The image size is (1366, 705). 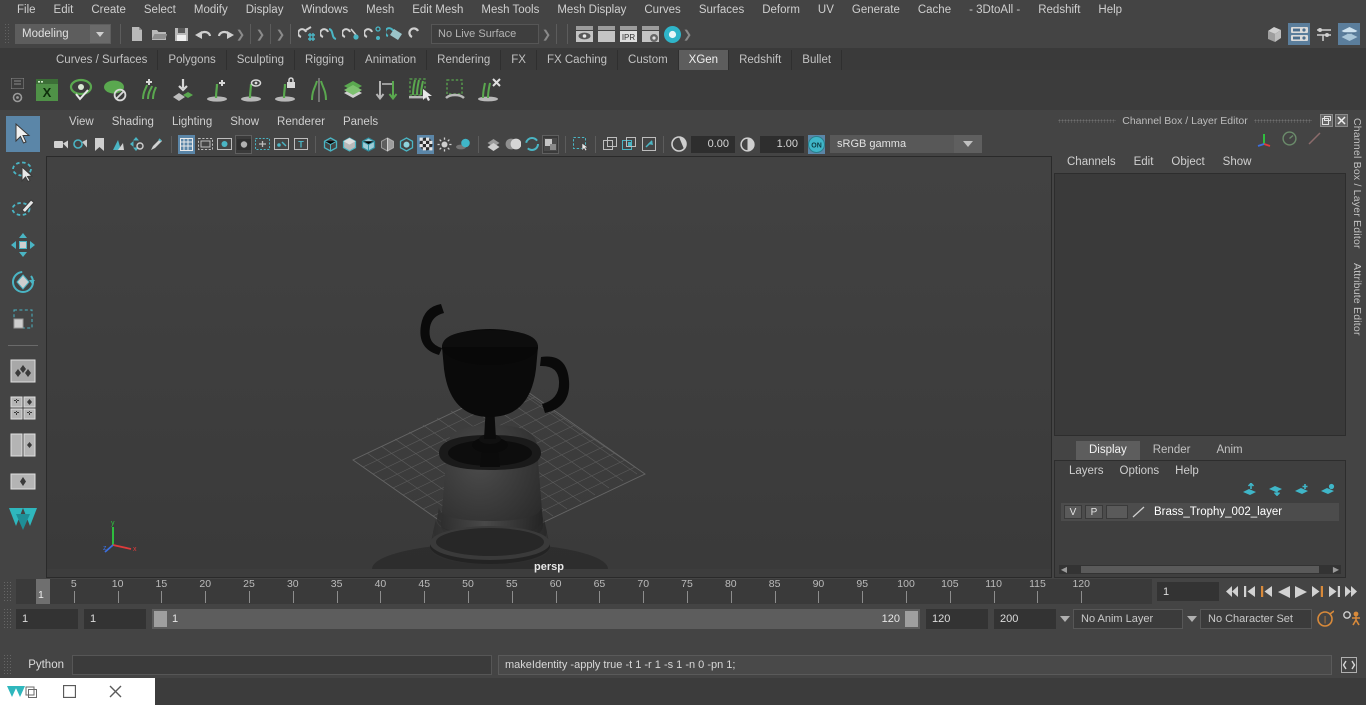 What do you see at coordinates (1249, 592) in the screenshot?
I see `step-back-keyframe-icon` at bounding box center [1249, 592].